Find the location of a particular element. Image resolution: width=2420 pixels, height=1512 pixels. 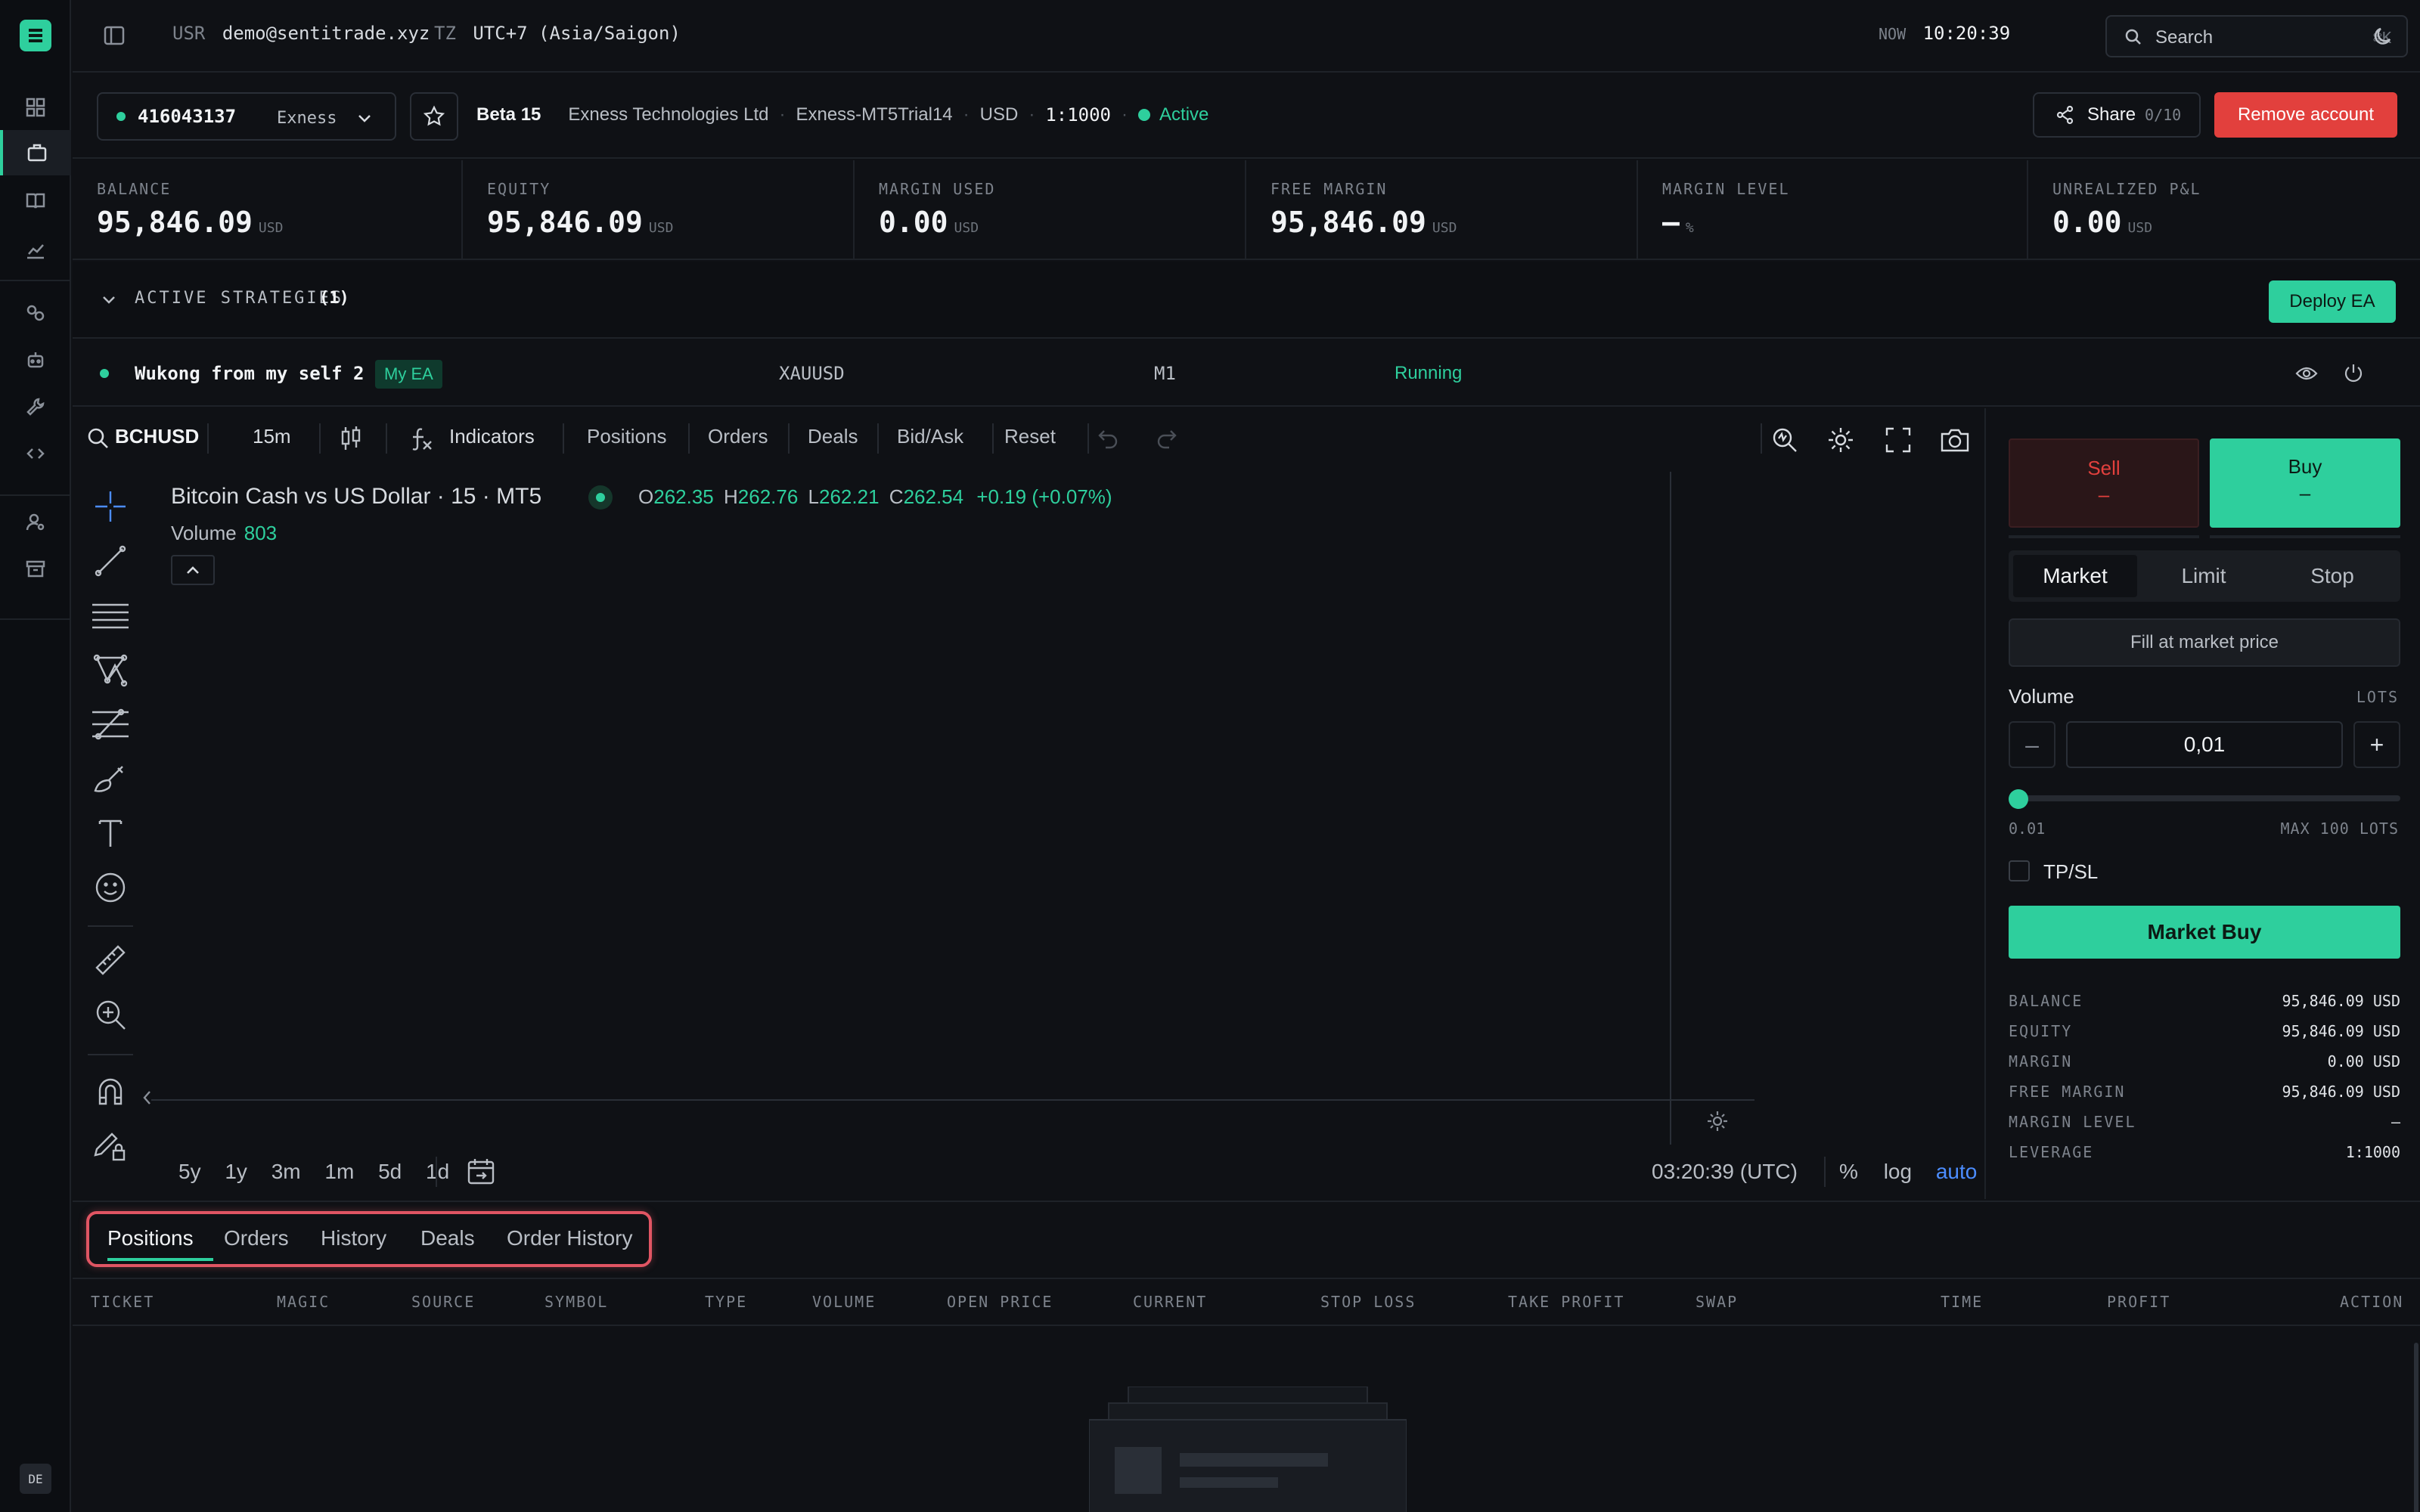

col-current: CURRENT is located at coordinates (1170, 1302).